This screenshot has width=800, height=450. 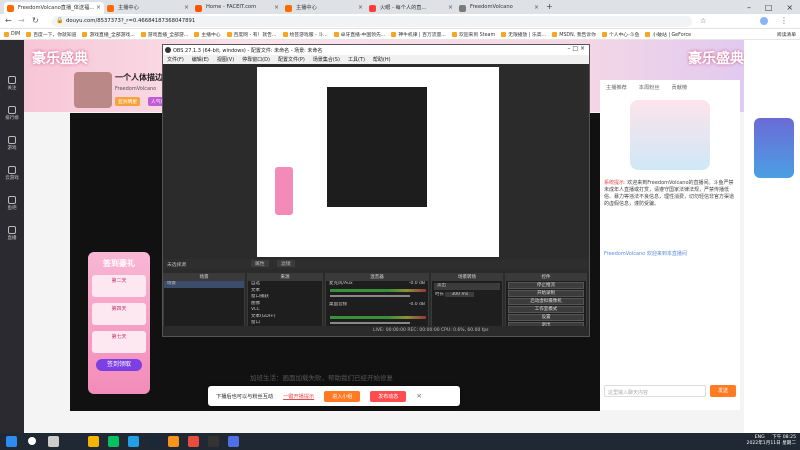 What do you see at coordinates (411, 8) in the screenshot?
I see `browser-tab-huoyan: 火眼 - 每个人的直... ×` at bounding box center [411, 8].